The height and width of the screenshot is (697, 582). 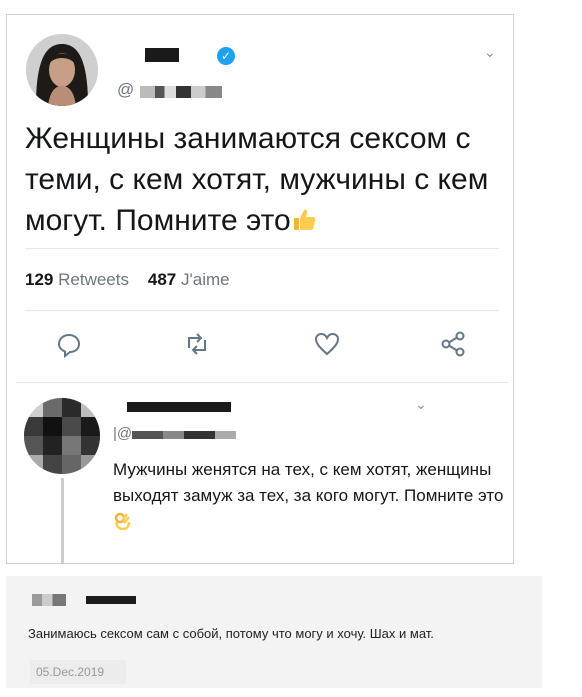 I want to click on thread-line, so click(x=62, y=521).